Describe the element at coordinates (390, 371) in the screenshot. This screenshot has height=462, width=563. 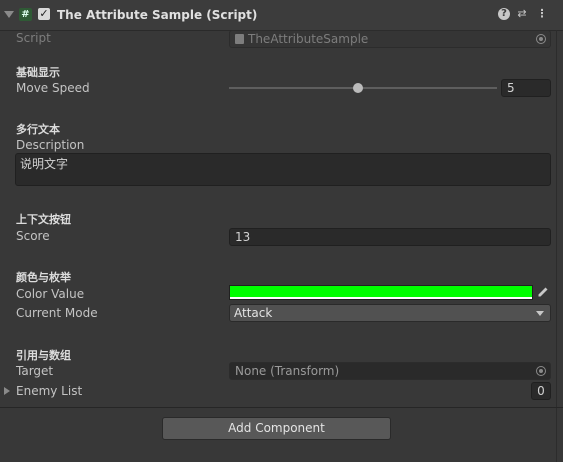
I see `target-field: None (Transform)` at that location.